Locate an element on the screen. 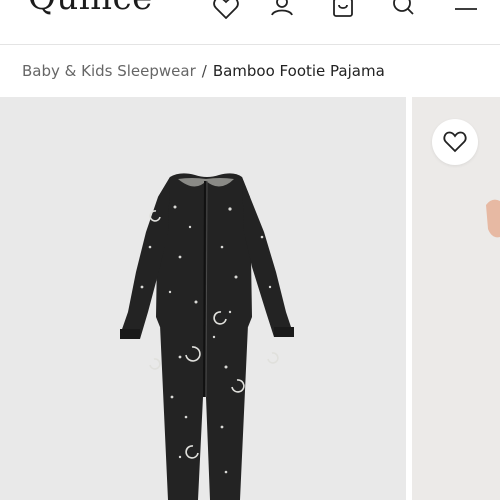  heart-outline-icon is located at coordinates (455, 142).